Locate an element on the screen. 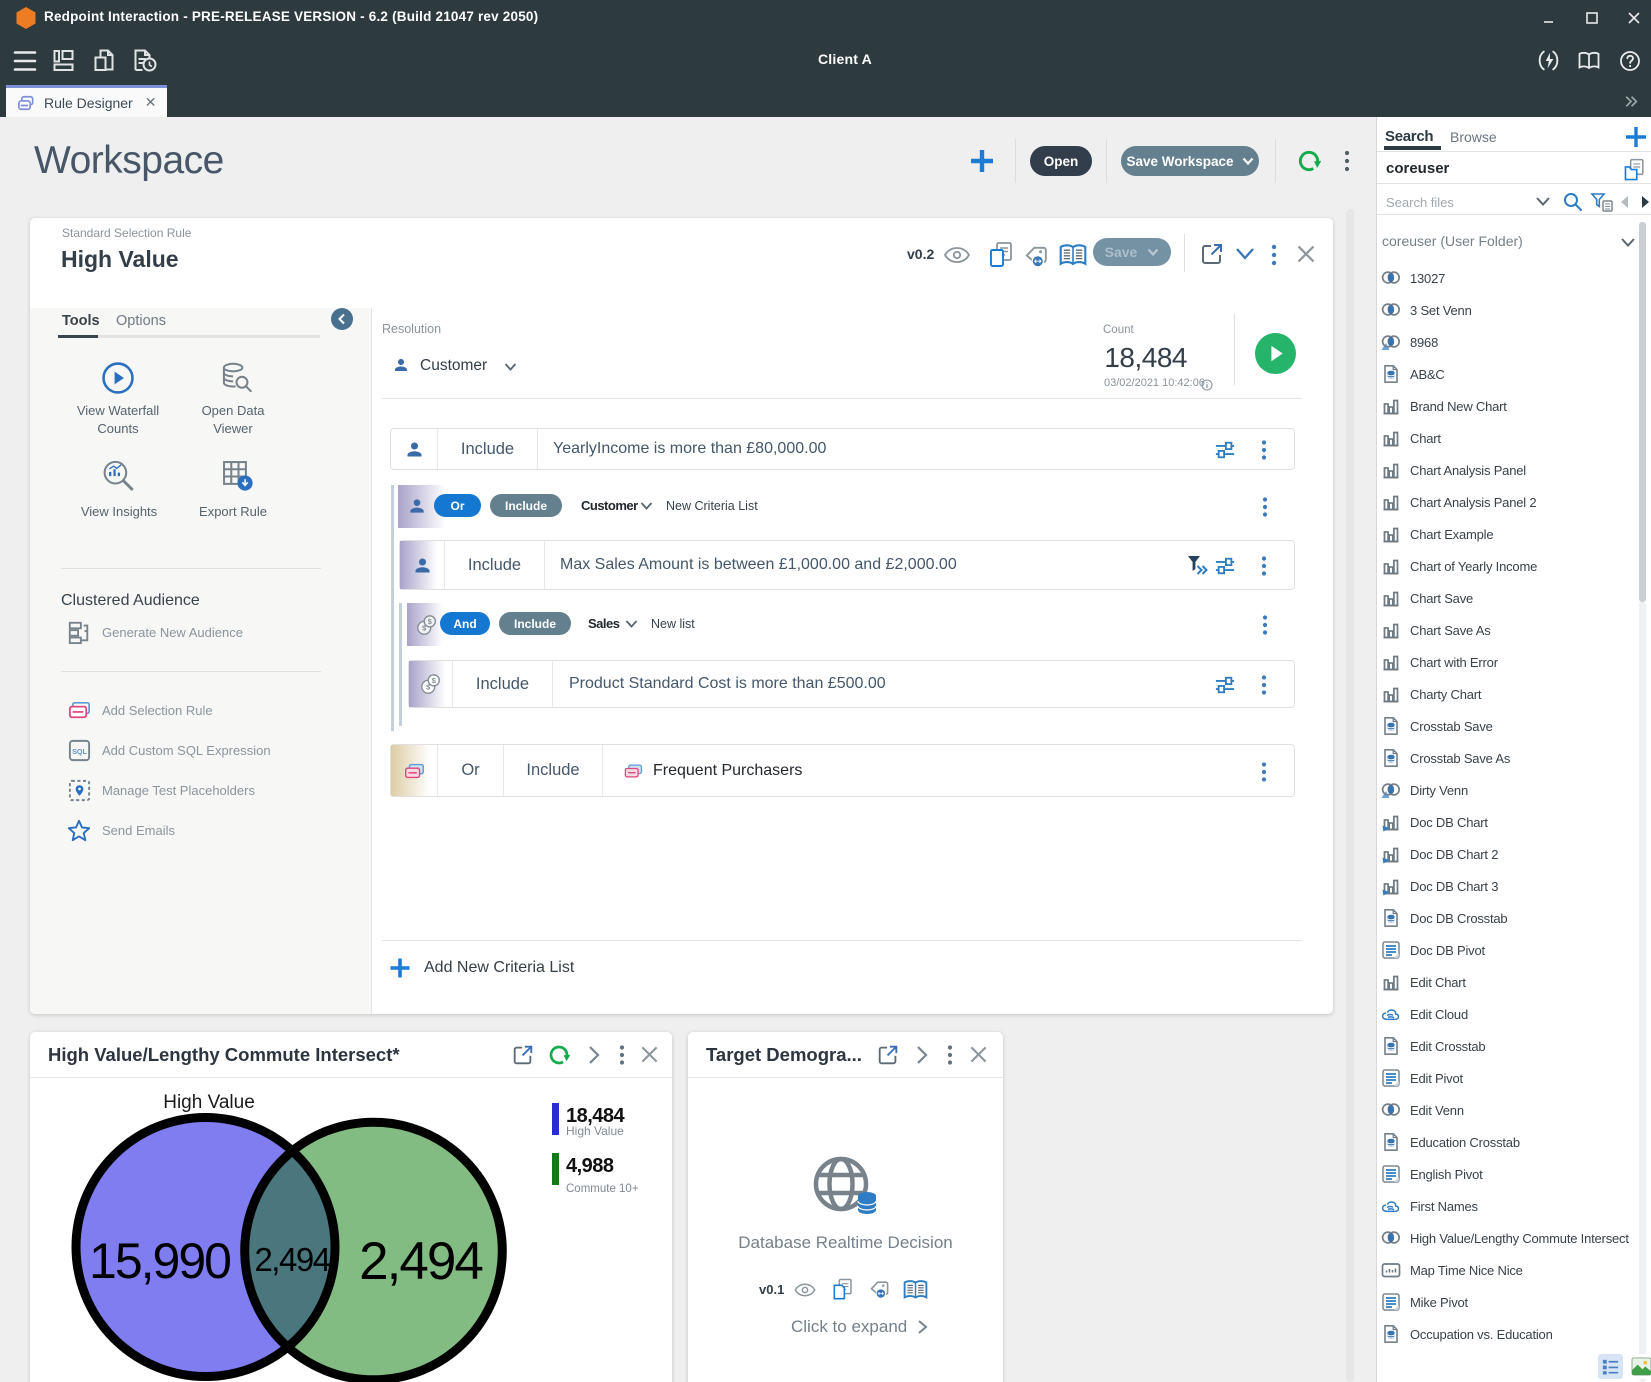  svg-text: High Value is located at coordinates (209, 1102).